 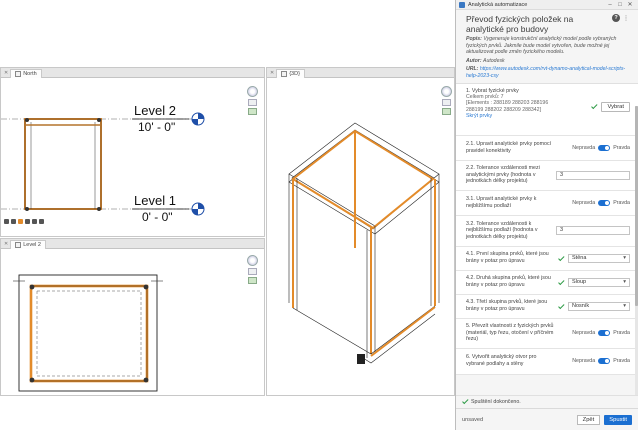 I want to click on panel-titlebar: Analytická automatizace – □ ✕, so click(x=547, y=5).